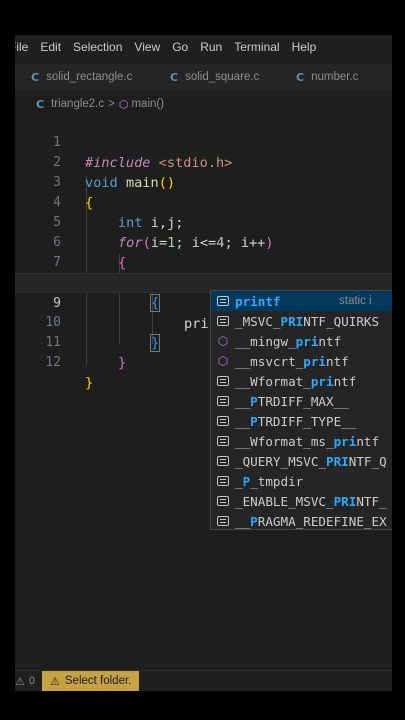  I want to click on suggestion-item: __PTRDIFF_TYPE__, so click(301, 421).